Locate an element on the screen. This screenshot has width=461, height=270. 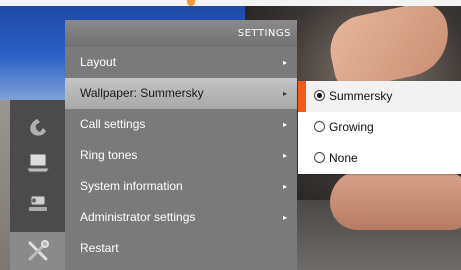
menu-item-label: Administrator settings is located at coordinates (138, 217).